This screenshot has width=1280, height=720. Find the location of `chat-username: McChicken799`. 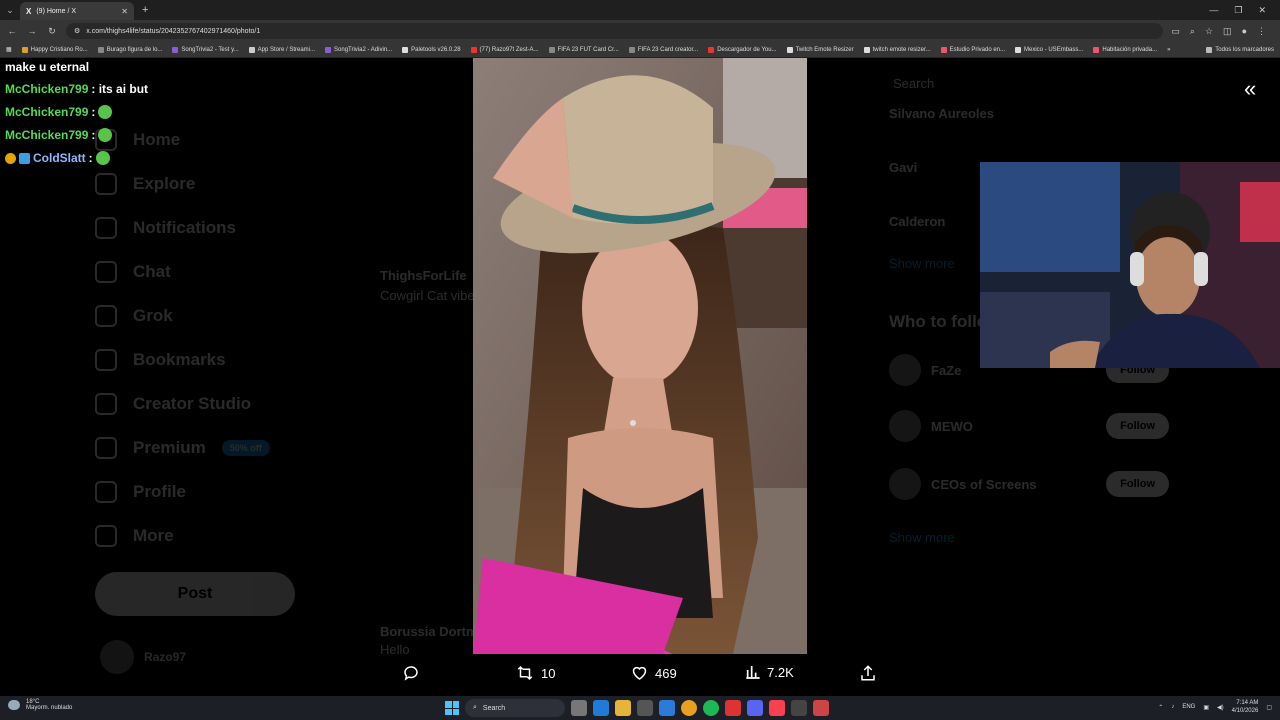

chat-username: McChicken799 is located at coordinates (47, 135).